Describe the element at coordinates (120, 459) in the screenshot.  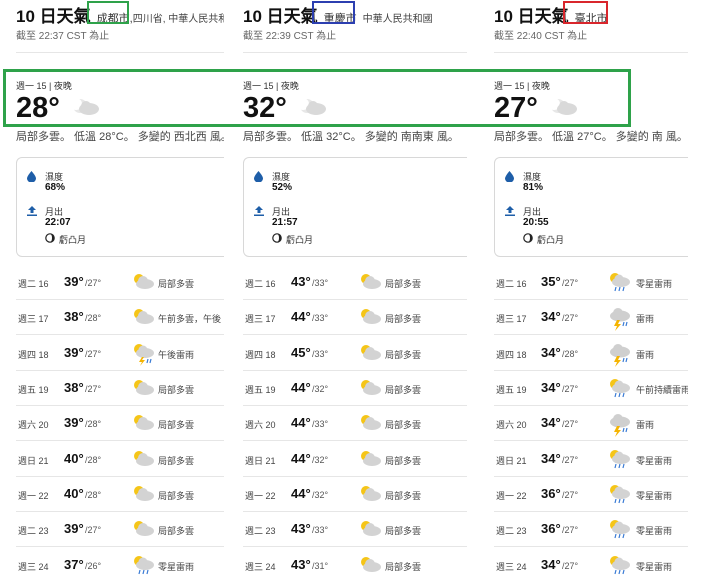
I see `forecast-row: 週日 21 40°/28° 局部多雲` at that location.